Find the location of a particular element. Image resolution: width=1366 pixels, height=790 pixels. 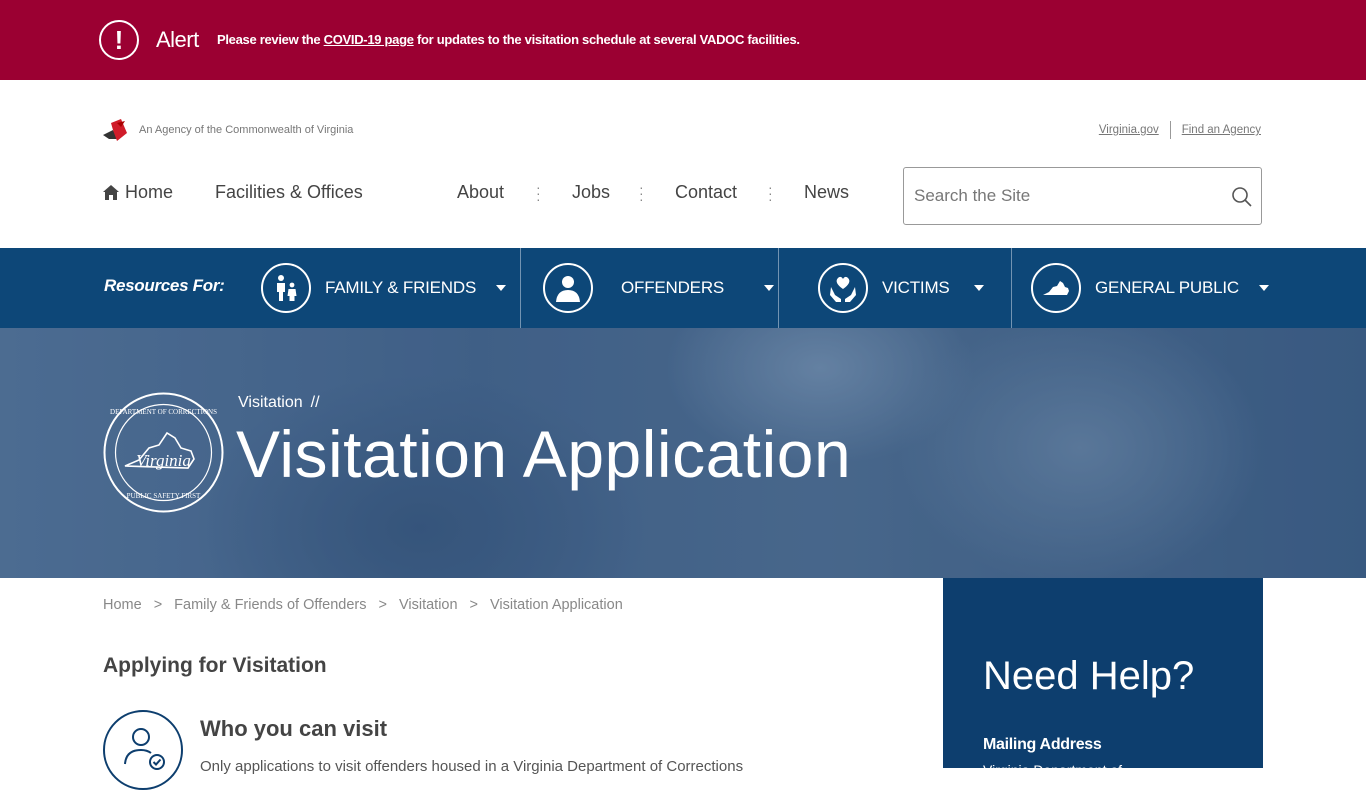

breadcrumb-family-friends: Family & Friends of Offenders is located at coordinates (270, 605).